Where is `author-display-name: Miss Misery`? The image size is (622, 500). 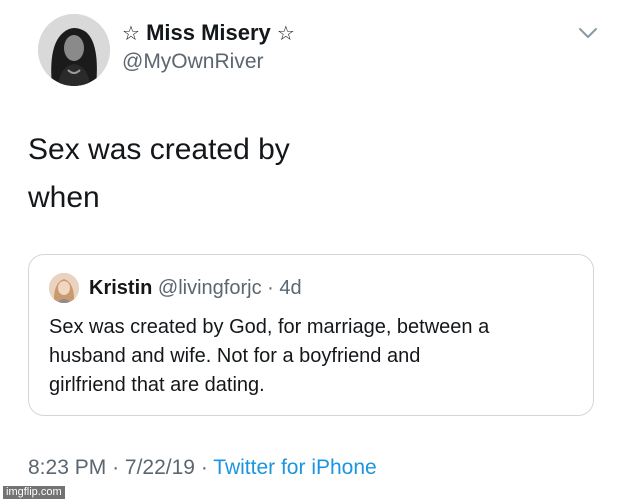
author-display-name: Miss Misery is located at coordinates (208, 32).